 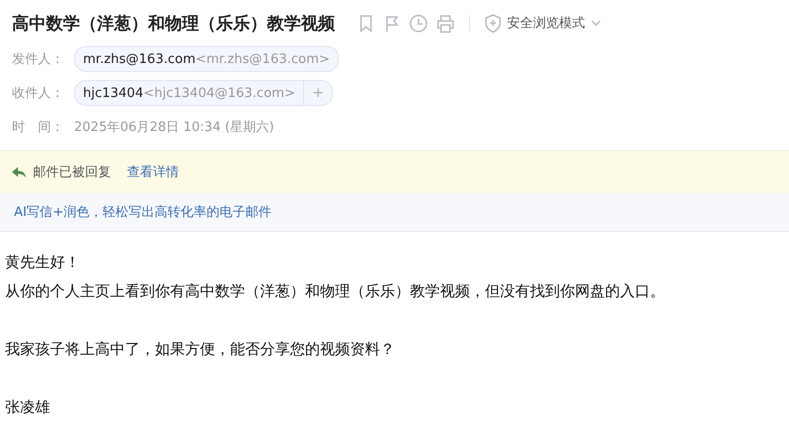 I want to click on contact-chip: hjc13404<hjc13404@163.com> +, so click(x=203, y=93).